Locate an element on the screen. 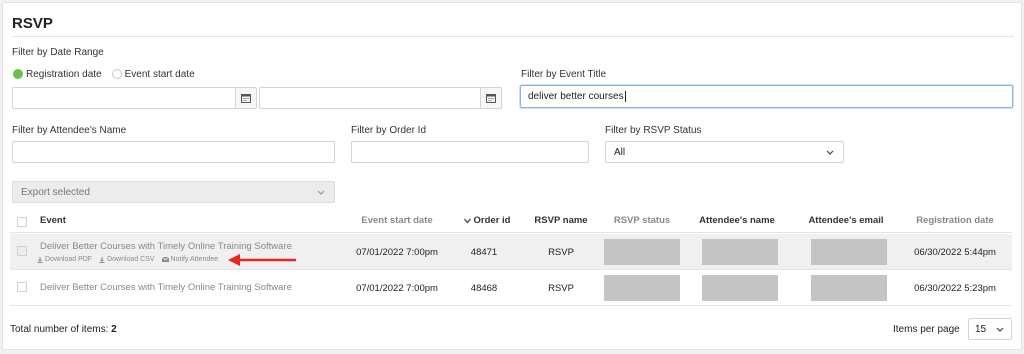 This screenshot has height=354, width=1024. header-event-start-date: Event start date is located at coordinates (396, 220).